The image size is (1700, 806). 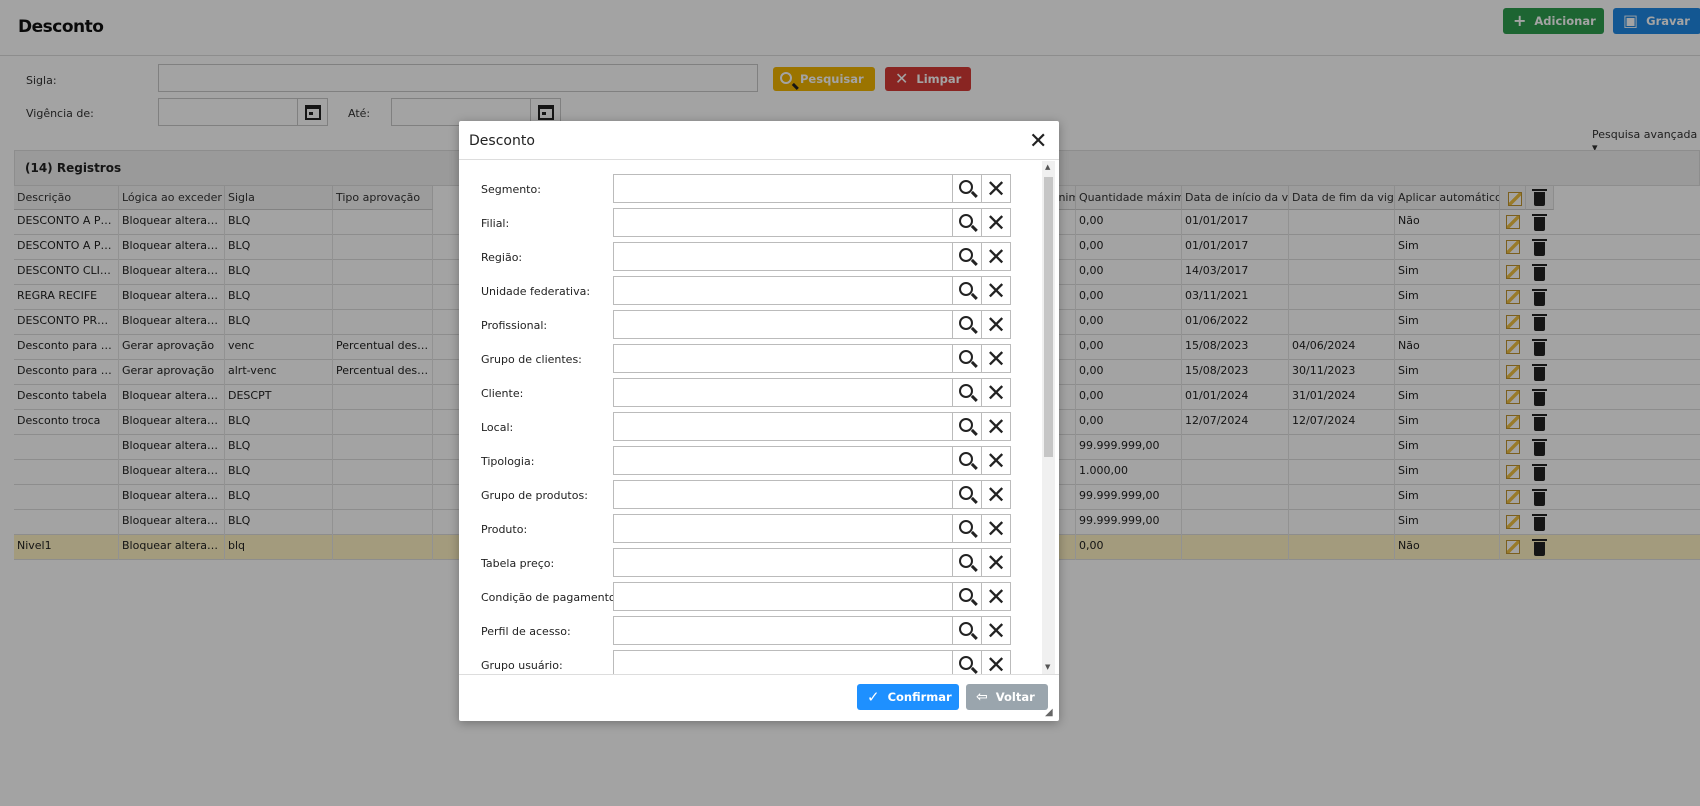 I want to click on form-row: Local: ✕, so click(x=750, y=426).